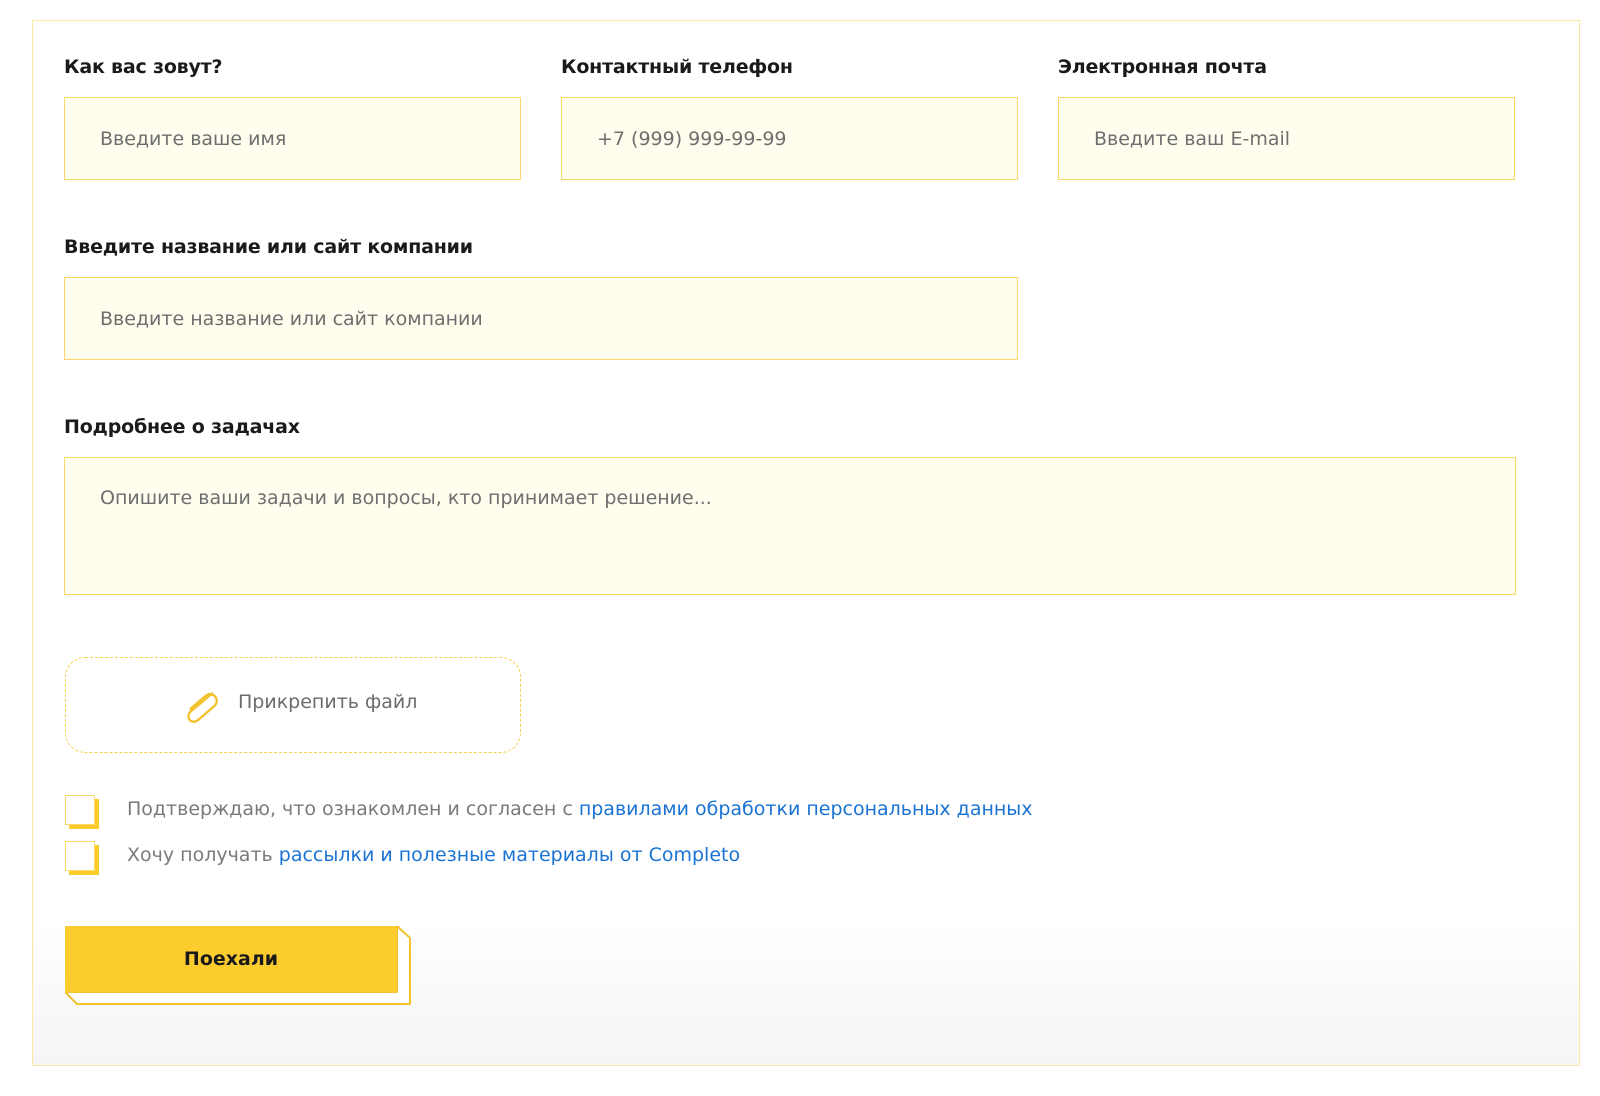 The width and height of the screenshot is (1600, 1096). Describe the element at coordinates (790, 526) in the screenshot. I see `tasks-textarea` at that location.